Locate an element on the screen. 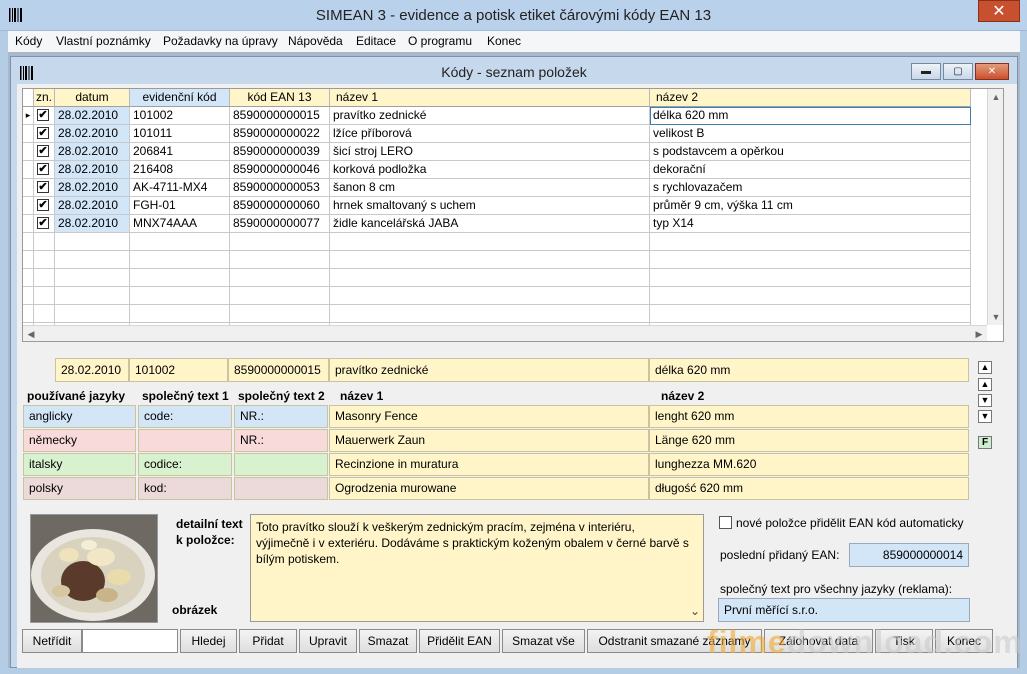 This screenshot has width=1027, height=674. menu-kody: Kódy is located at coordinates (28, 41).